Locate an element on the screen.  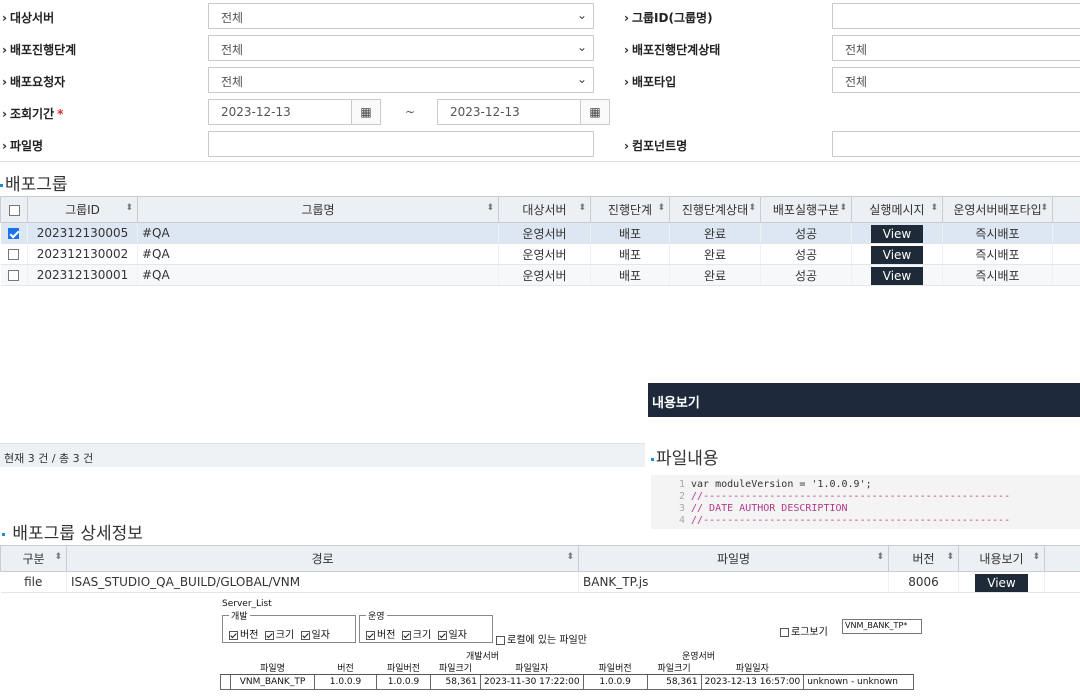
server-list-header: 파일명 버전 파일버전 파일크기 파일일자 파일버전 파일크기 파일일자 is located at coordinates (567, 668).